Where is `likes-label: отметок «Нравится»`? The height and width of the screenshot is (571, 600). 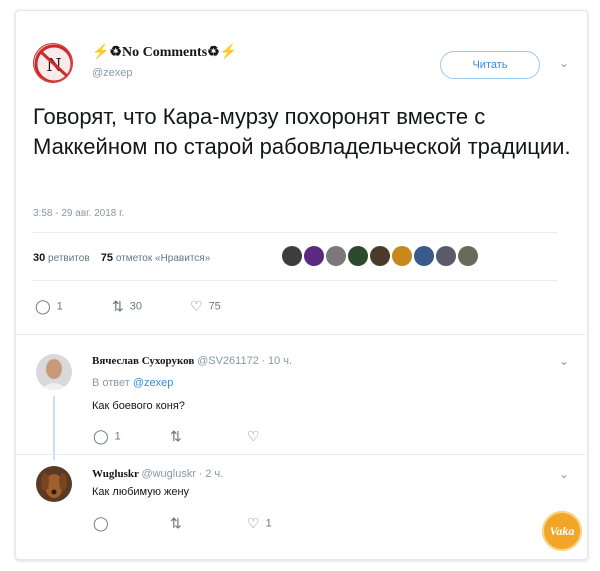 likes-label: отметок «Нравится» is located at coordinates (163, 258).